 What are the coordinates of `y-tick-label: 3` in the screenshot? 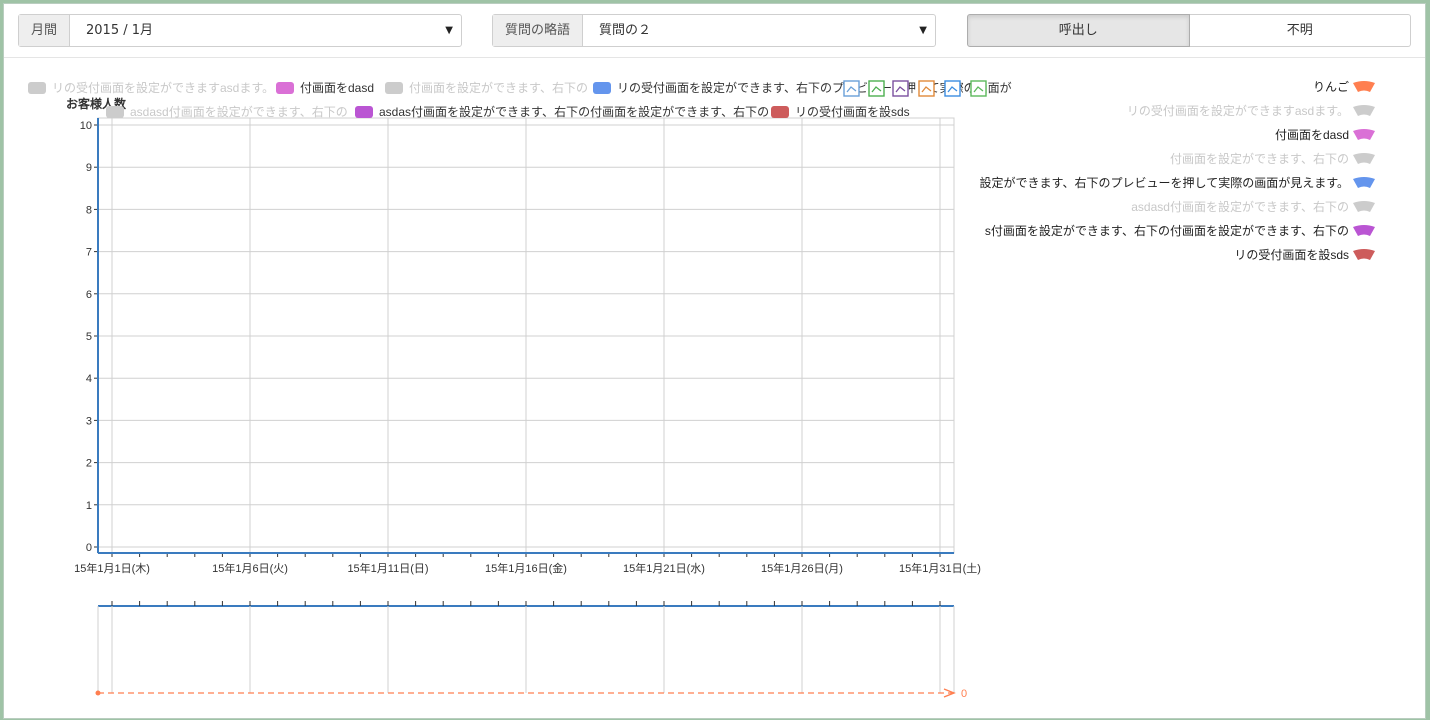 It's located at (89, 421).